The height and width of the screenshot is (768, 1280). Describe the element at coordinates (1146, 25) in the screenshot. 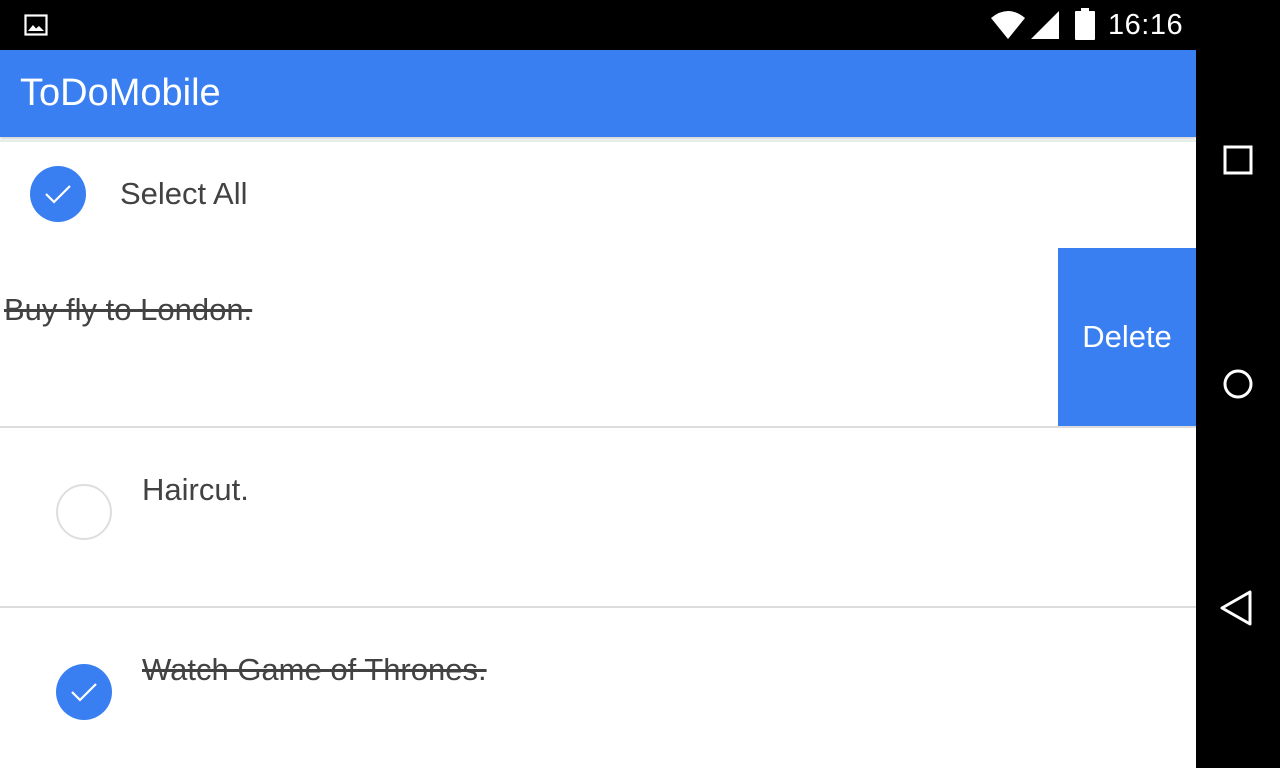

I see `status-clock: 16:16` at that location.